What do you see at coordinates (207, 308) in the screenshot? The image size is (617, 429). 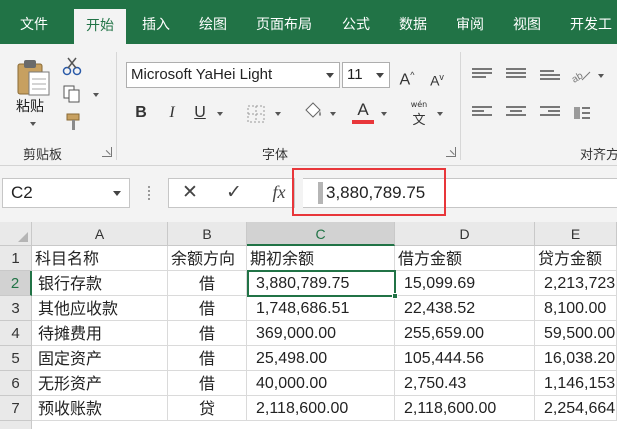 I see `cell-b3: 借` at bounding box center [207, 308].